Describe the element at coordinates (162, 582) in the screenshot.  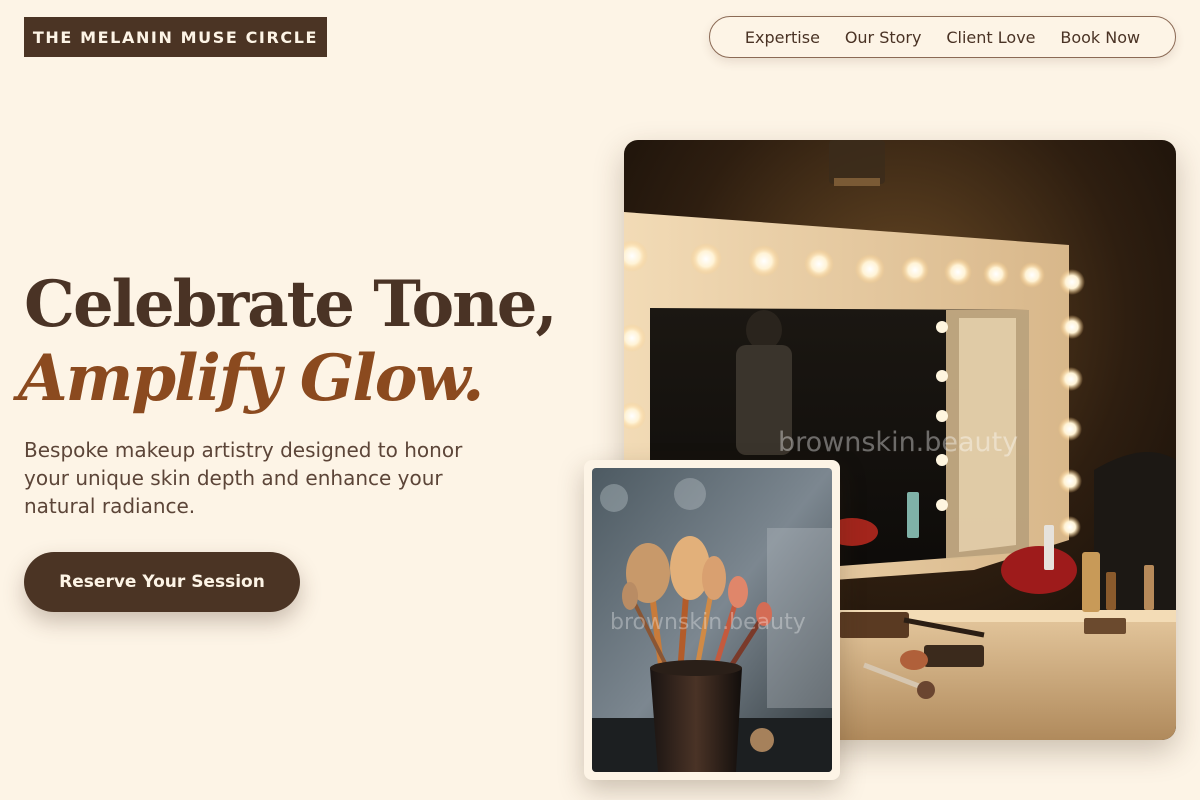
I see `reserve-session-button: Reserve Your Session` at that location.